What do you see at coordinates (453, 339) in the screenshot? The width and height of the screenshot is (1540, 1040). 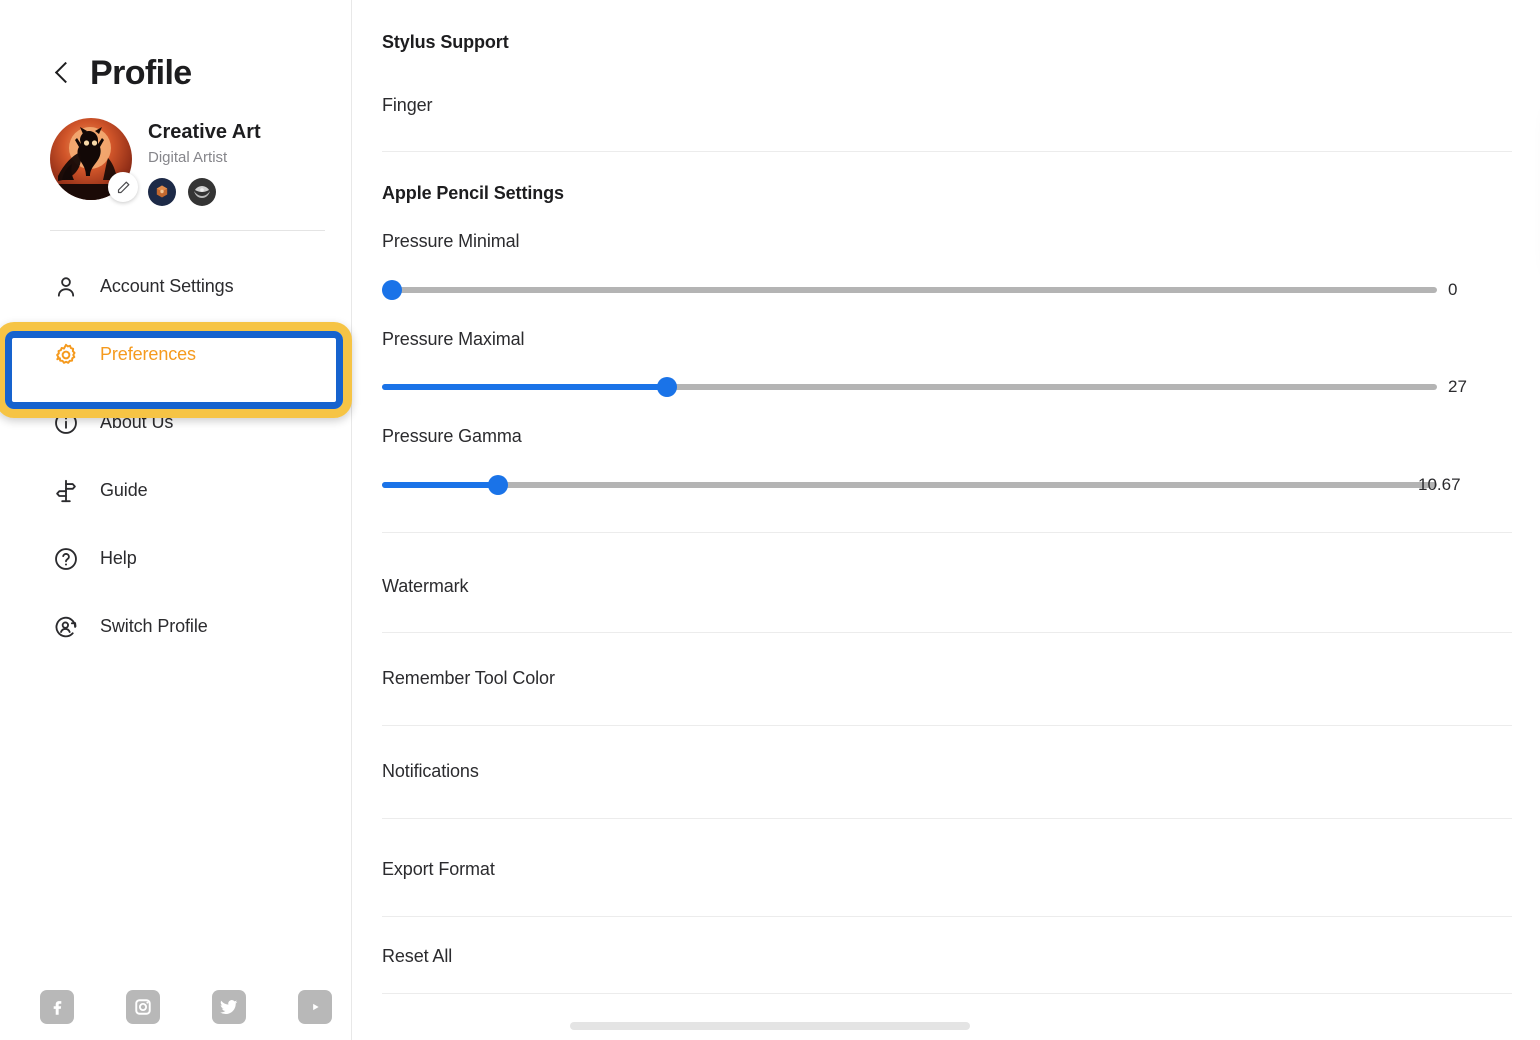 I see `slider-label: Pressure Maximal` at bounding box center [453, 339].